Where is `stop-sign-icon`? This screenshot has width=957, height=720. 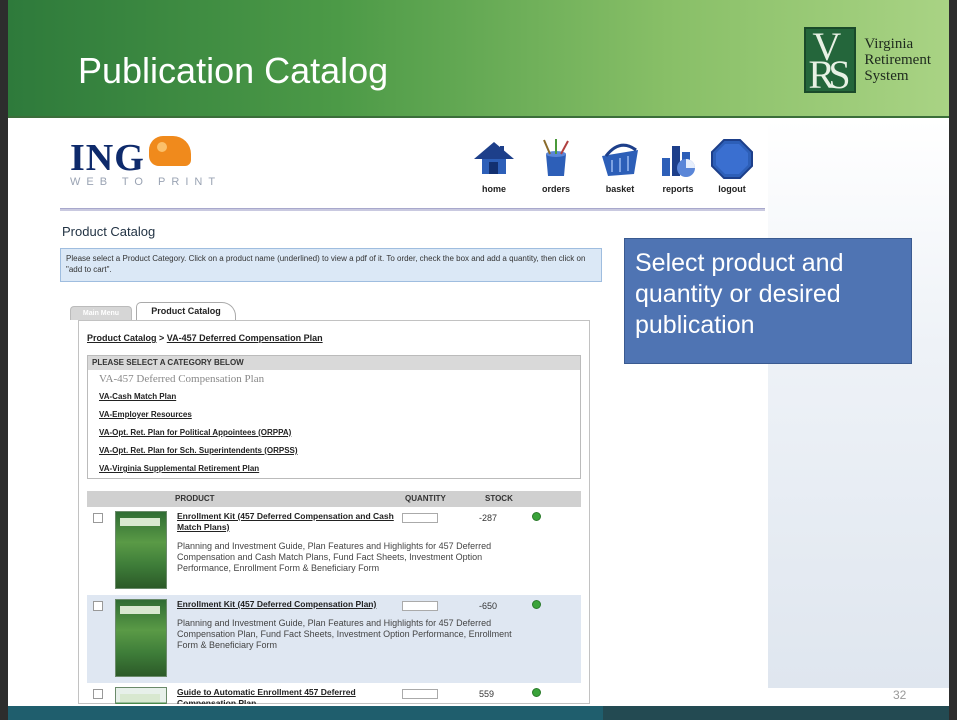 stop-sign-icon is located at coordinates (732, 159).